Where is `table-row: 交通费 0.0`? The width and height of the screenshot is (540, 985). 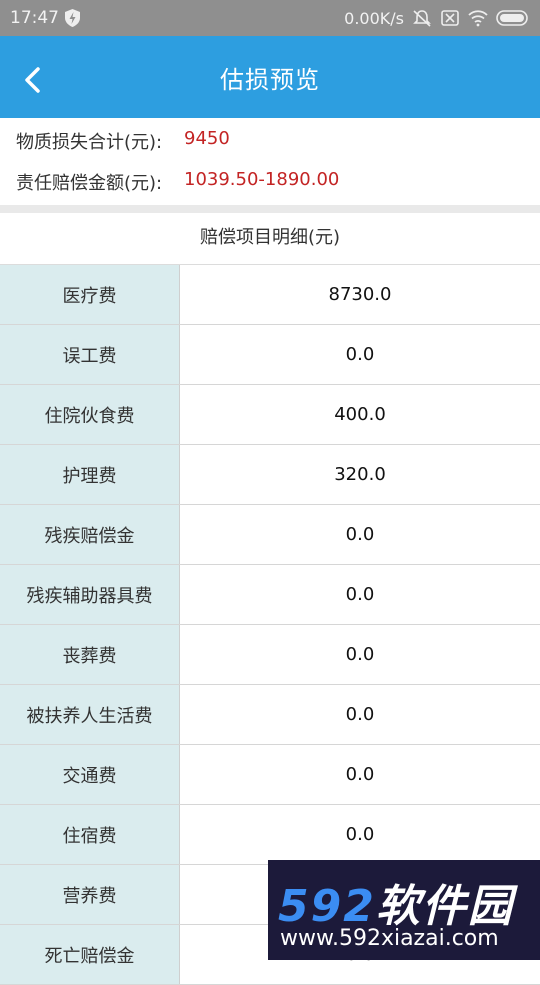 table-row: 交通费 0.0 is located at coordinates (270, 775).